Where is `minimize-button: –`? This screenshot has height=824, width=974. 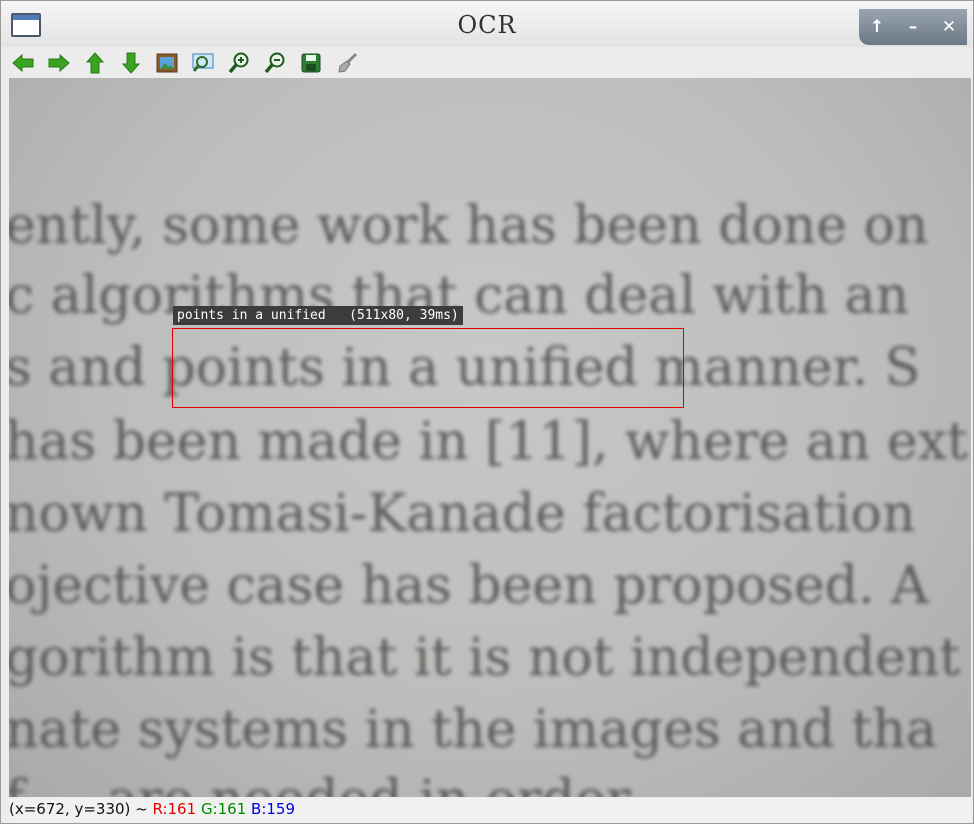 minimize-button: – is located at coordinates (913, 27).